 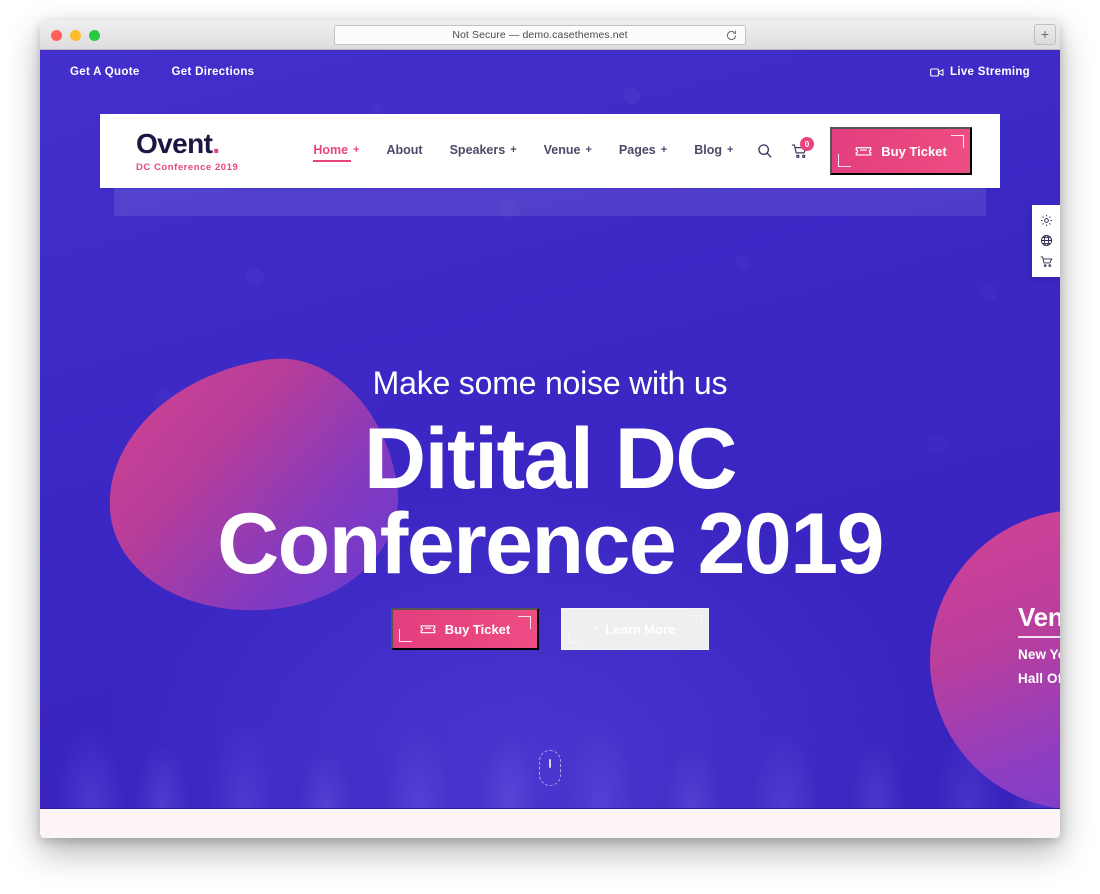 I want to click on close-window-button, so click(x=56, y=35).